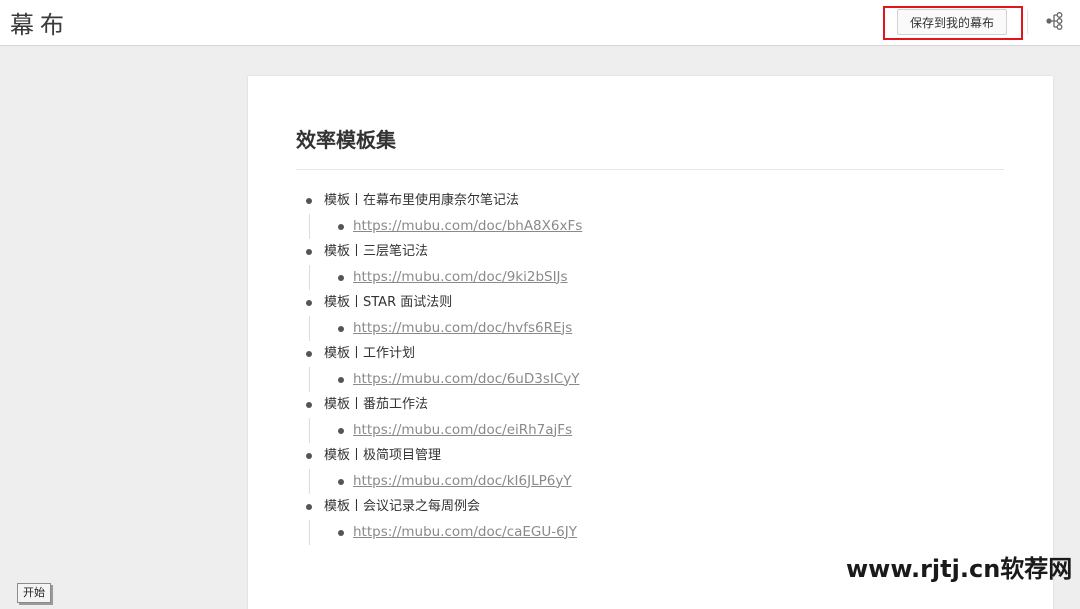 Image resolution: width=1080 pixels, height=609 pixels. I want to click on outline-node: 模板丨在幕布里使用康奈尔笔记法, so click(646, 201).